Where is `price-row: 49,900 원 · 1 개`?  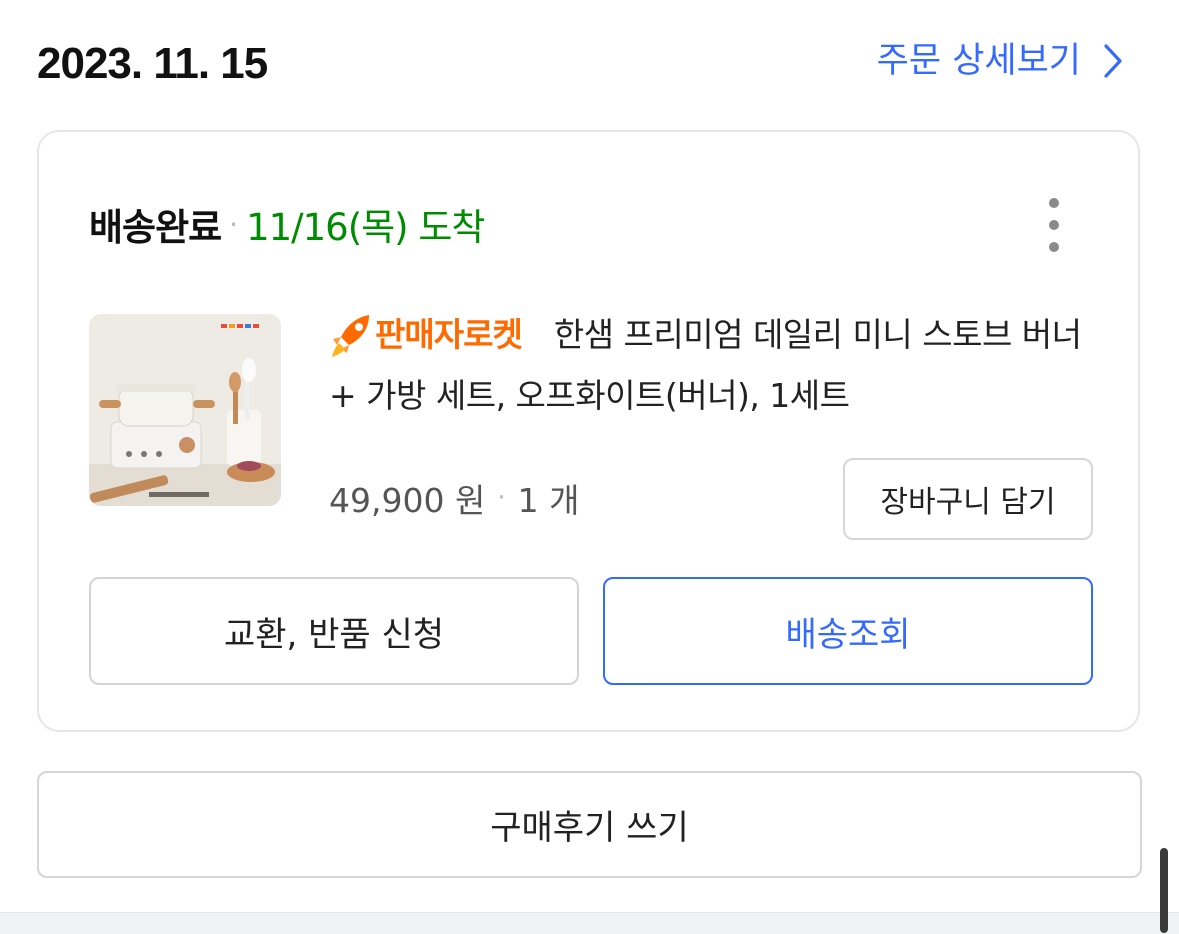 price-row: 49,900 원 · 1 개 is located at coordinates (454, 498).